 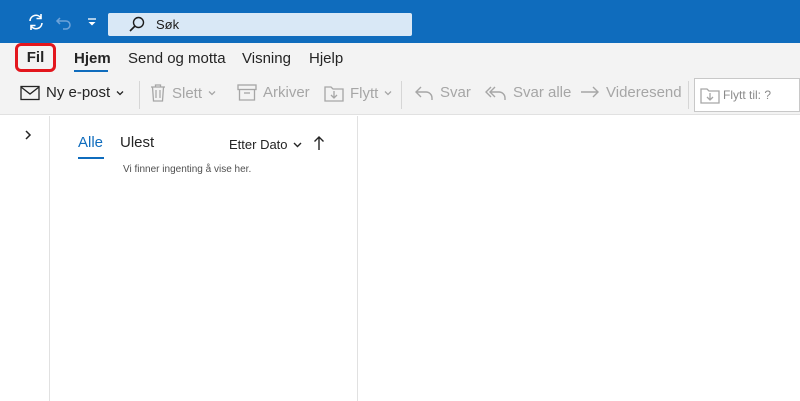 I want to click on reply-icon, so click(x=424, y=93).